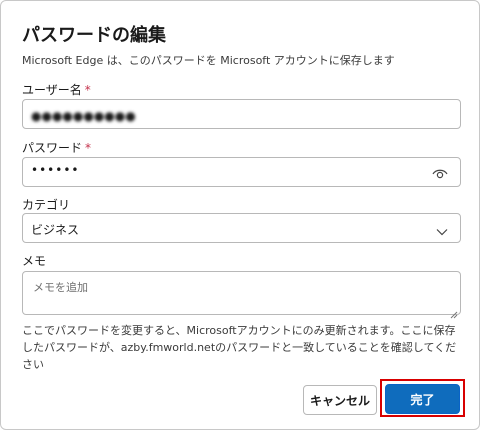 The image size is (482, 432). What do you see at coordinates (440, 173) in the screenshot?
I see `eye-icon` at bounding box center [440, 173].